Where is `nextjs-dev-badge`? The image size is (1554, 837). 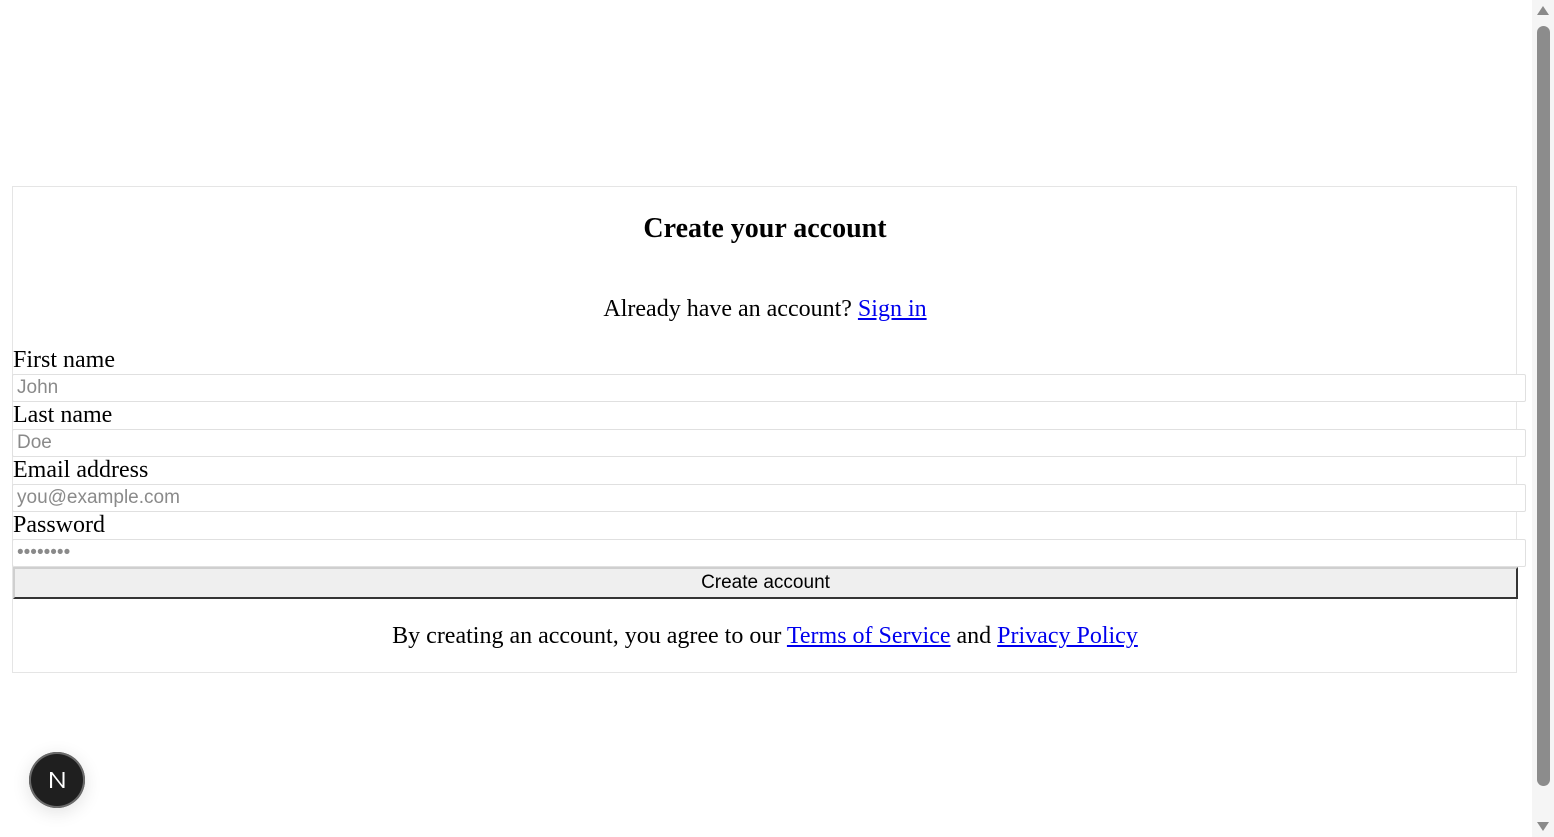
nextjs-dev-badge is located at coordinates (57, 780).